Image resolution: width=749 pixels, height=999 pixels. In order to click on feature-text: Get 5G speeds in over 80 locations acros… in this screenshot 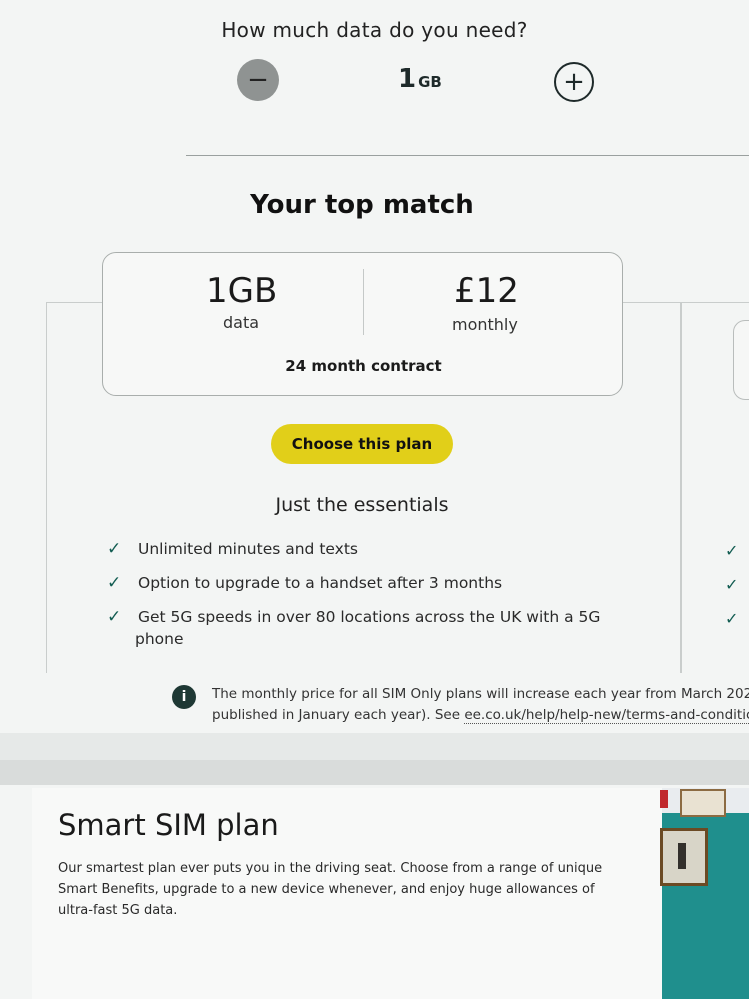, I will do `click(369, 617)`.